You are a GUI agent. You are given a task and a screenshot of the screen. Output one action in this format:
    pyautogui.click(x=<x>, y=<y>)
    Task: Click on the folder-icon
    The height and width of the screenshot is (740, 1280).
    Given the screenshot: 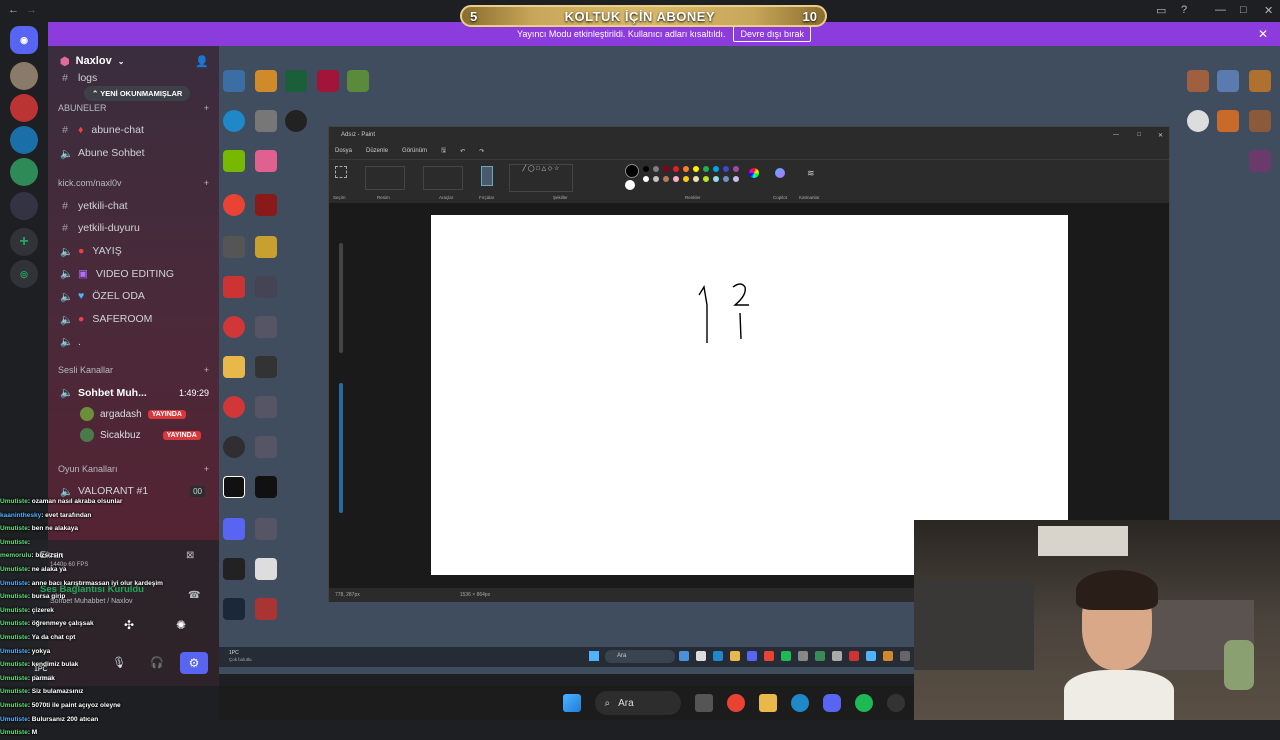 What is the action you would take?
    pyautogui.click(x=234, y=367)
    